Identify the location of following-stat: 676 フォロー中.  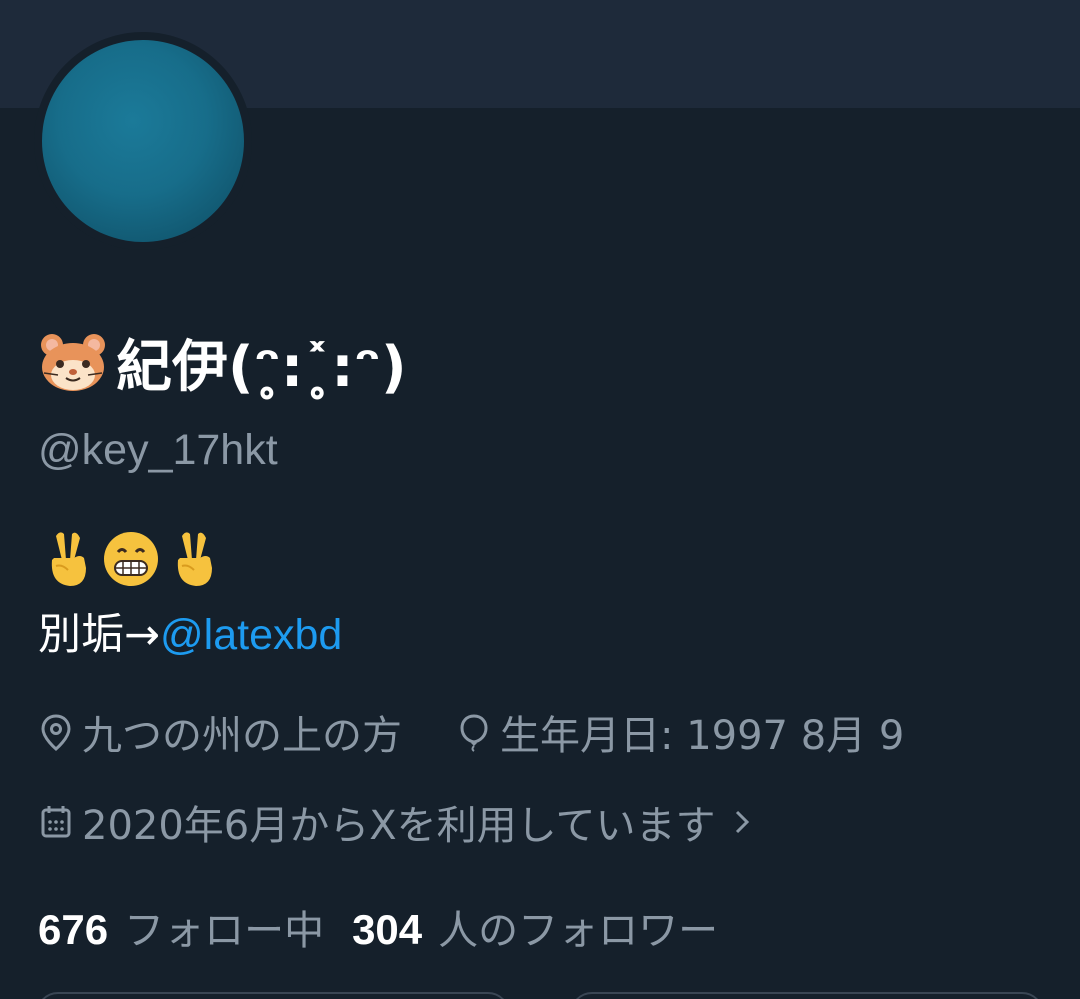
(181, 927).